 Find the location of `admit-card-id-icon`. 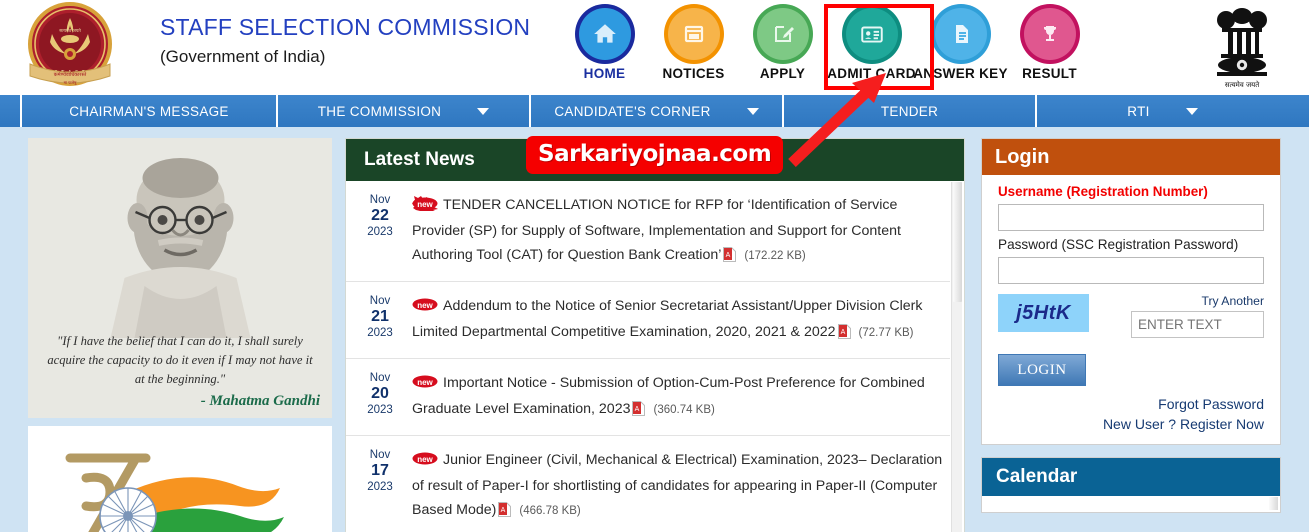

admit-card-id-icon is located at coordinates (871, 34).